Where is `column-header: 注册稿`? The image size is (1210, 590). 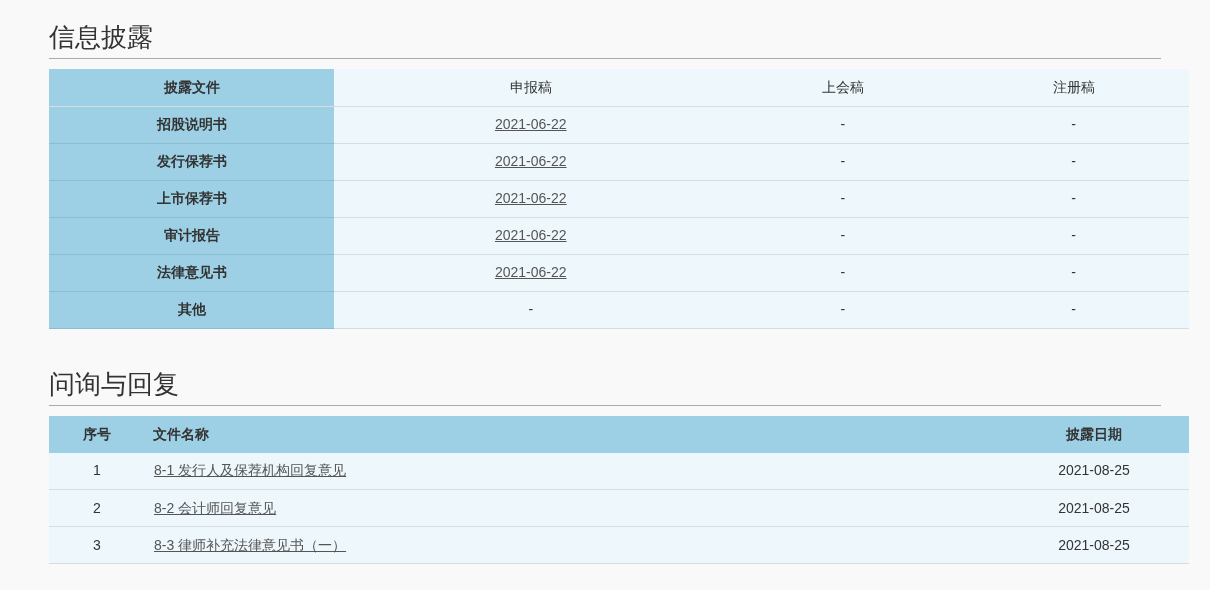 column-header: 注册稿 is located at coordinates (1073, 86).